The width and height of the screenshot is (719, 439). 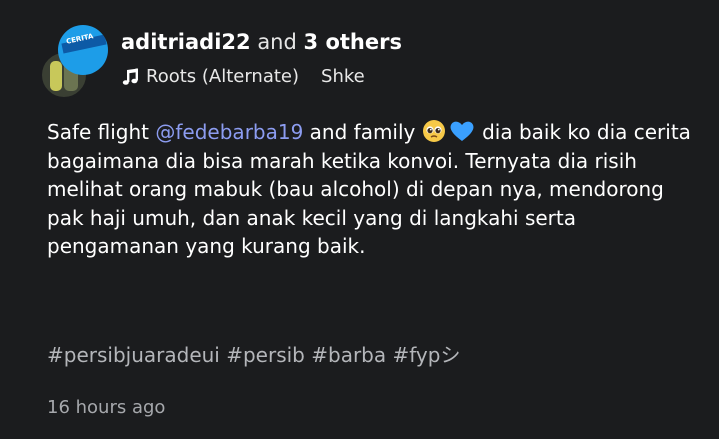 I want to click on hashtag-link: #persibjuaradeui, so click(x=133, y=355).